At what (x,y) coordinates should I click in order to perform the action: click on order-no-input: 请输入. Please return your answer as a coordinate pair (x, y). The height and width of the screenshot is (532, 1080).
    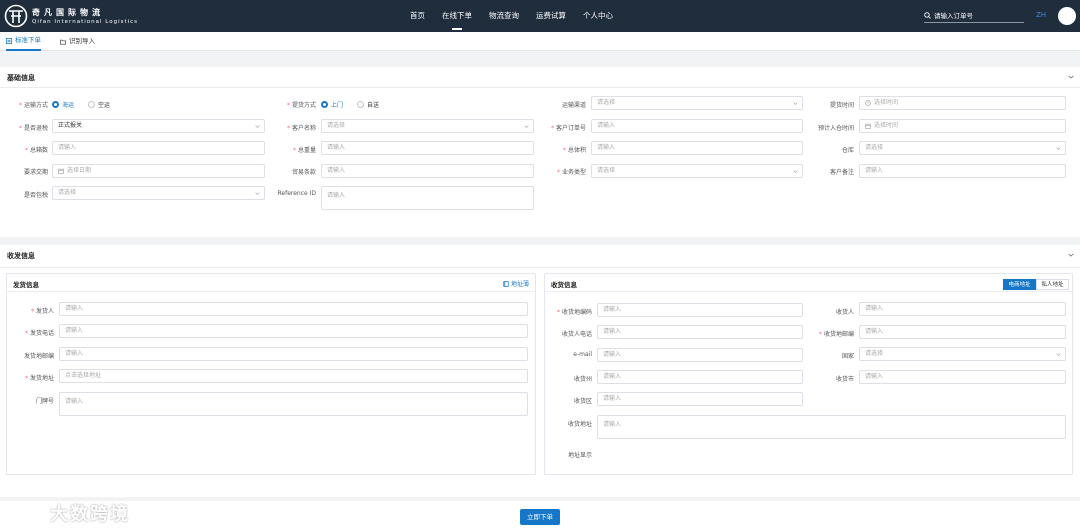
    Looking at the image, I should click on (697, 126).